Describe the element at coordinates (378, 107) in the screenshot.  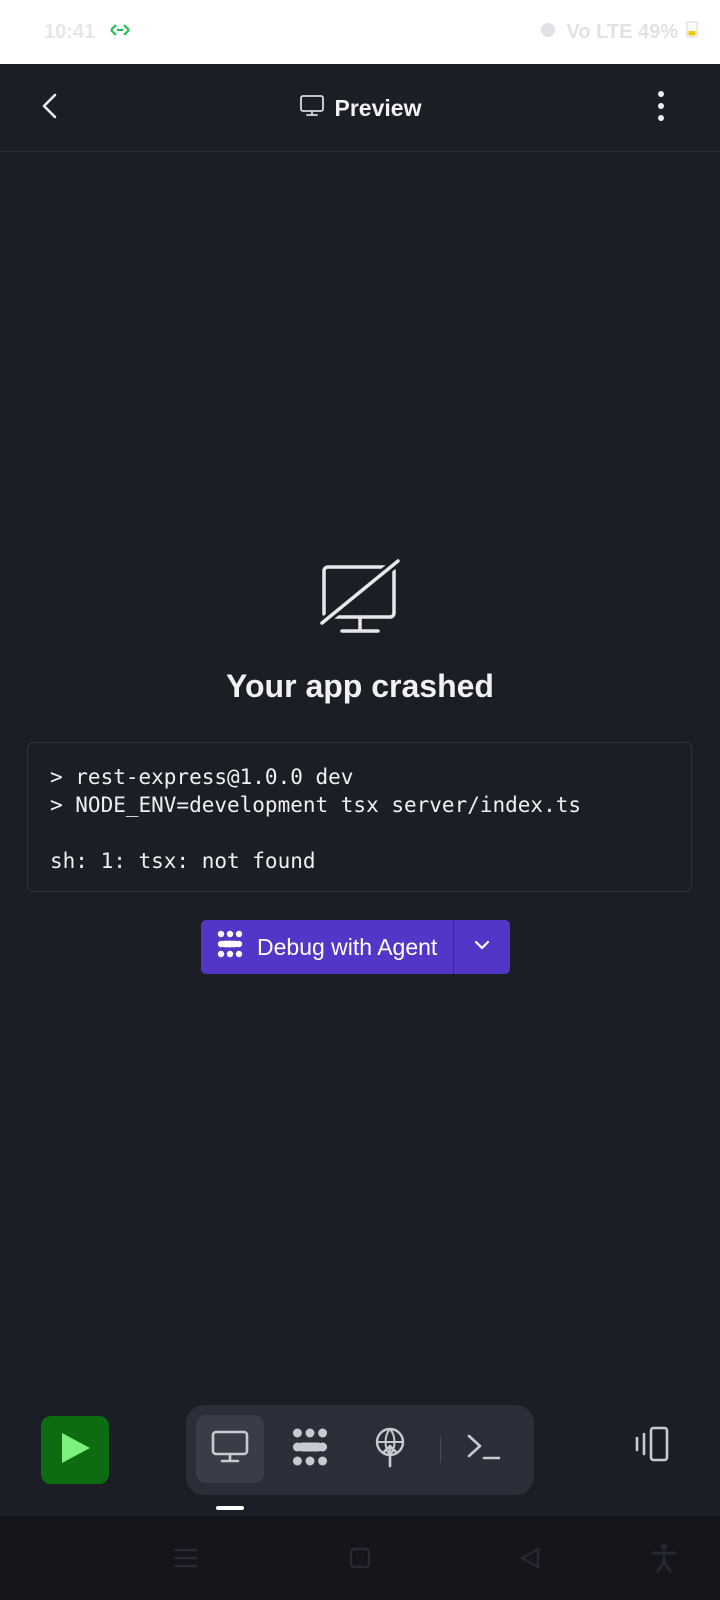
I see `page-title: Preview` at that location.